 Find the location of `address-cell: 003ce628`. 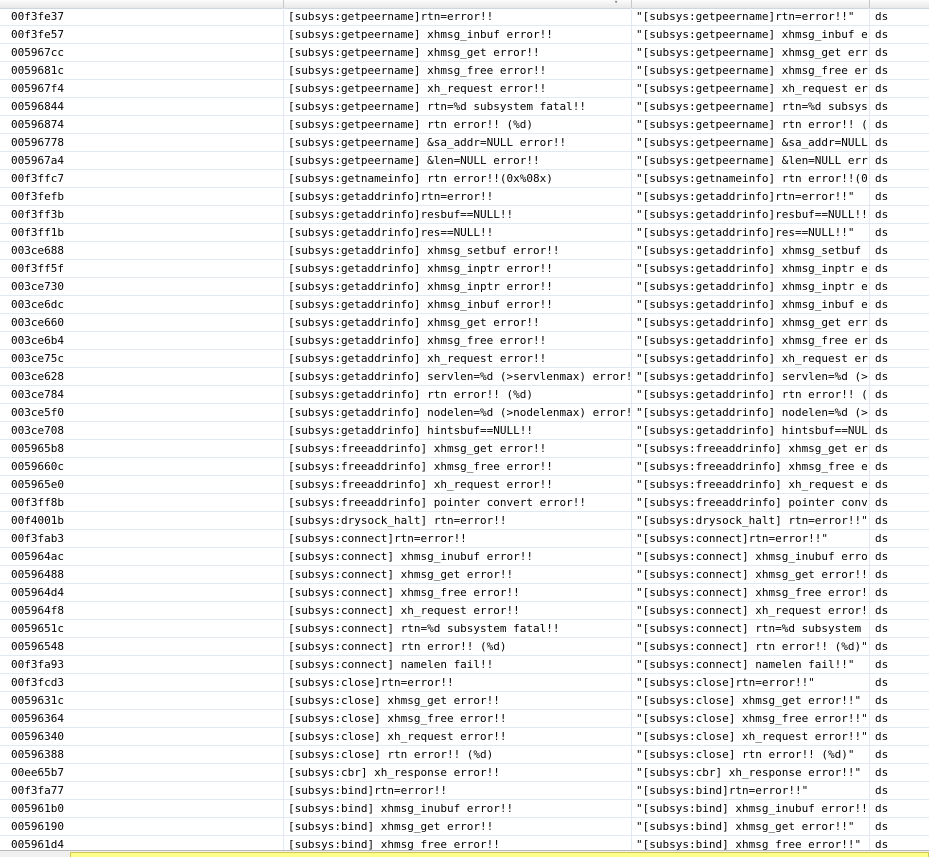

address-cell: 003ce628 is located at coordinates (142, 376).